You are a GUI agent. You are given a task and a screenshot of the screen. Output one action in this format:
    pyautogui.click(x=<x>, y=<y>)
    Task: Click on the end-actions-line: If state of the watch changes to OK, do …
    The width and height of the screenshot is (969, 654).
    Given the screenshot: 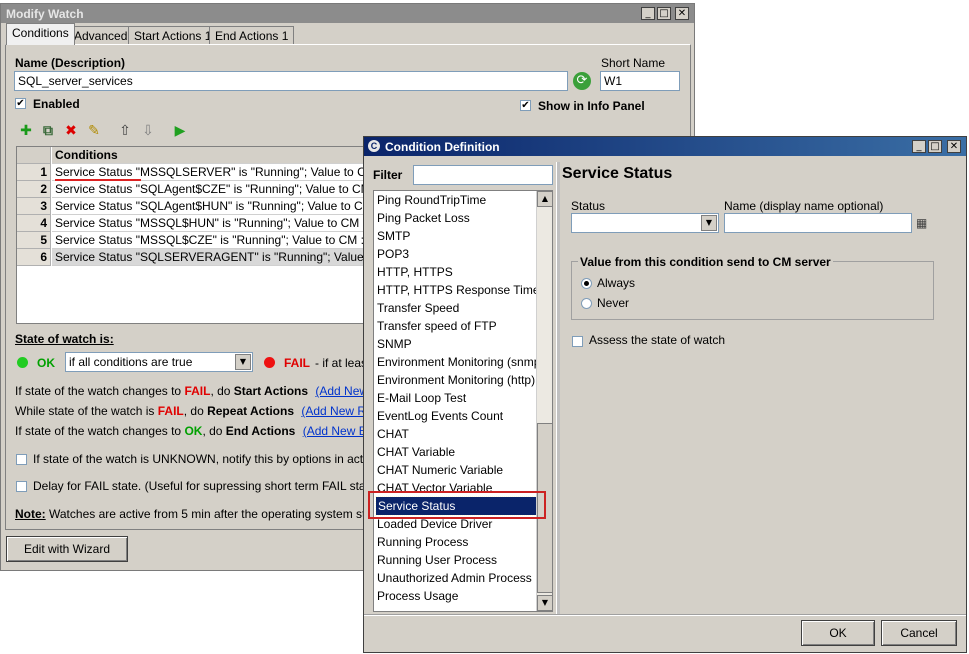 What is the action you would take?
    pyautogui.click(x=203, y=431)
    